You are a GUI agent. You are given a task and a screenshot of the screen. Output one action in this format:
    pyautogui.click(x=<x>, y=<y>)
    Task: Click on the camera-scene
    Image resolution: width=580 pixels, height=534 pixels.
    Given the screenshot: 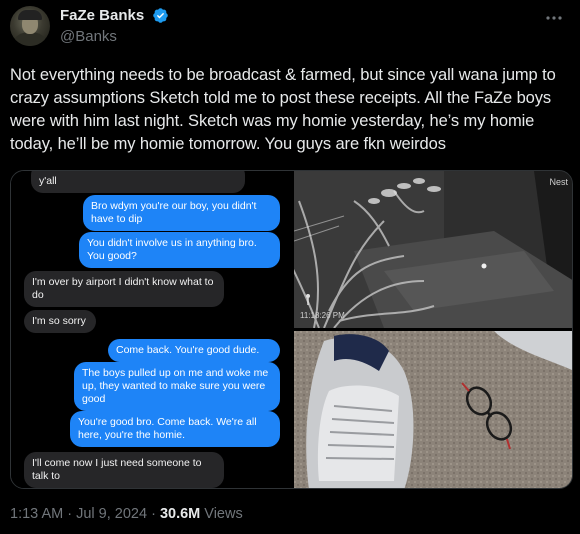 What is the action you would take?
    pyautogui.click(x=433, y=249)
    